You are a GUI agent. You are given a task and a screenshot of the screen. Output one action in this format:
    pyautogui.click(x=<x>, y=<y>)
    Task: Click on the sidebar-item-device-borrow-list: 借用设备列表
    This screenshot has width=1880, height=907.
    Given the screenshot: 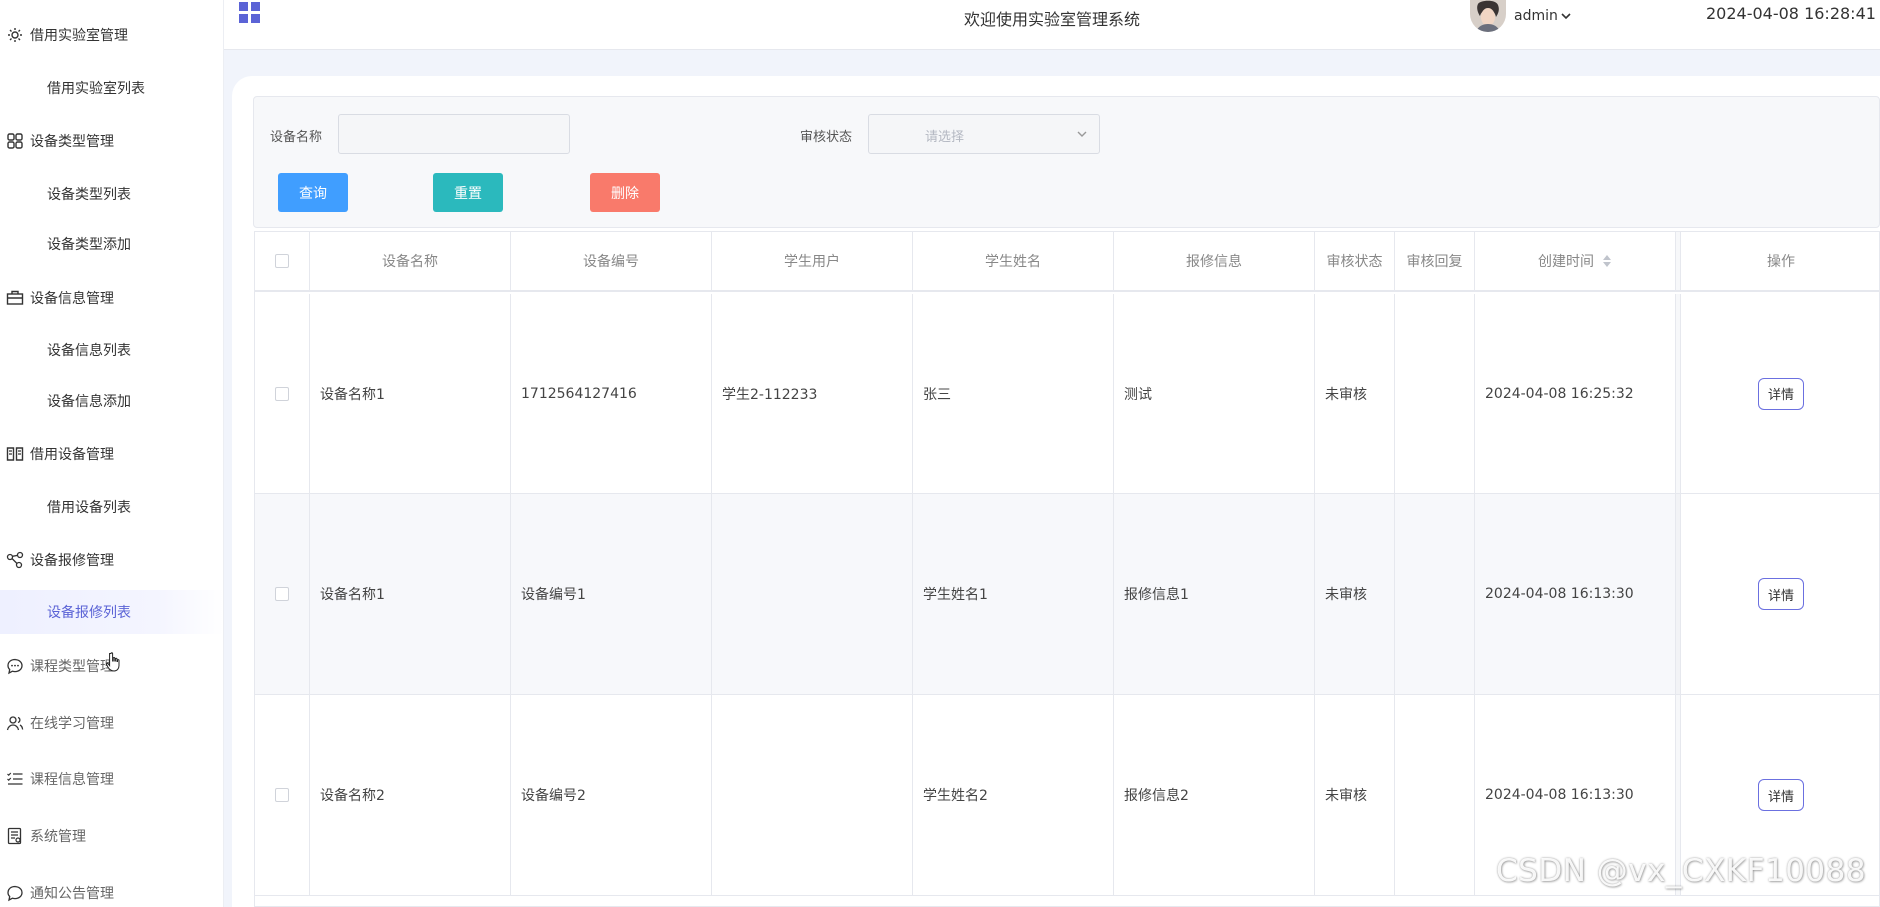 What is the action you would take?
    pyautogui.click(x=111, y=507)
    